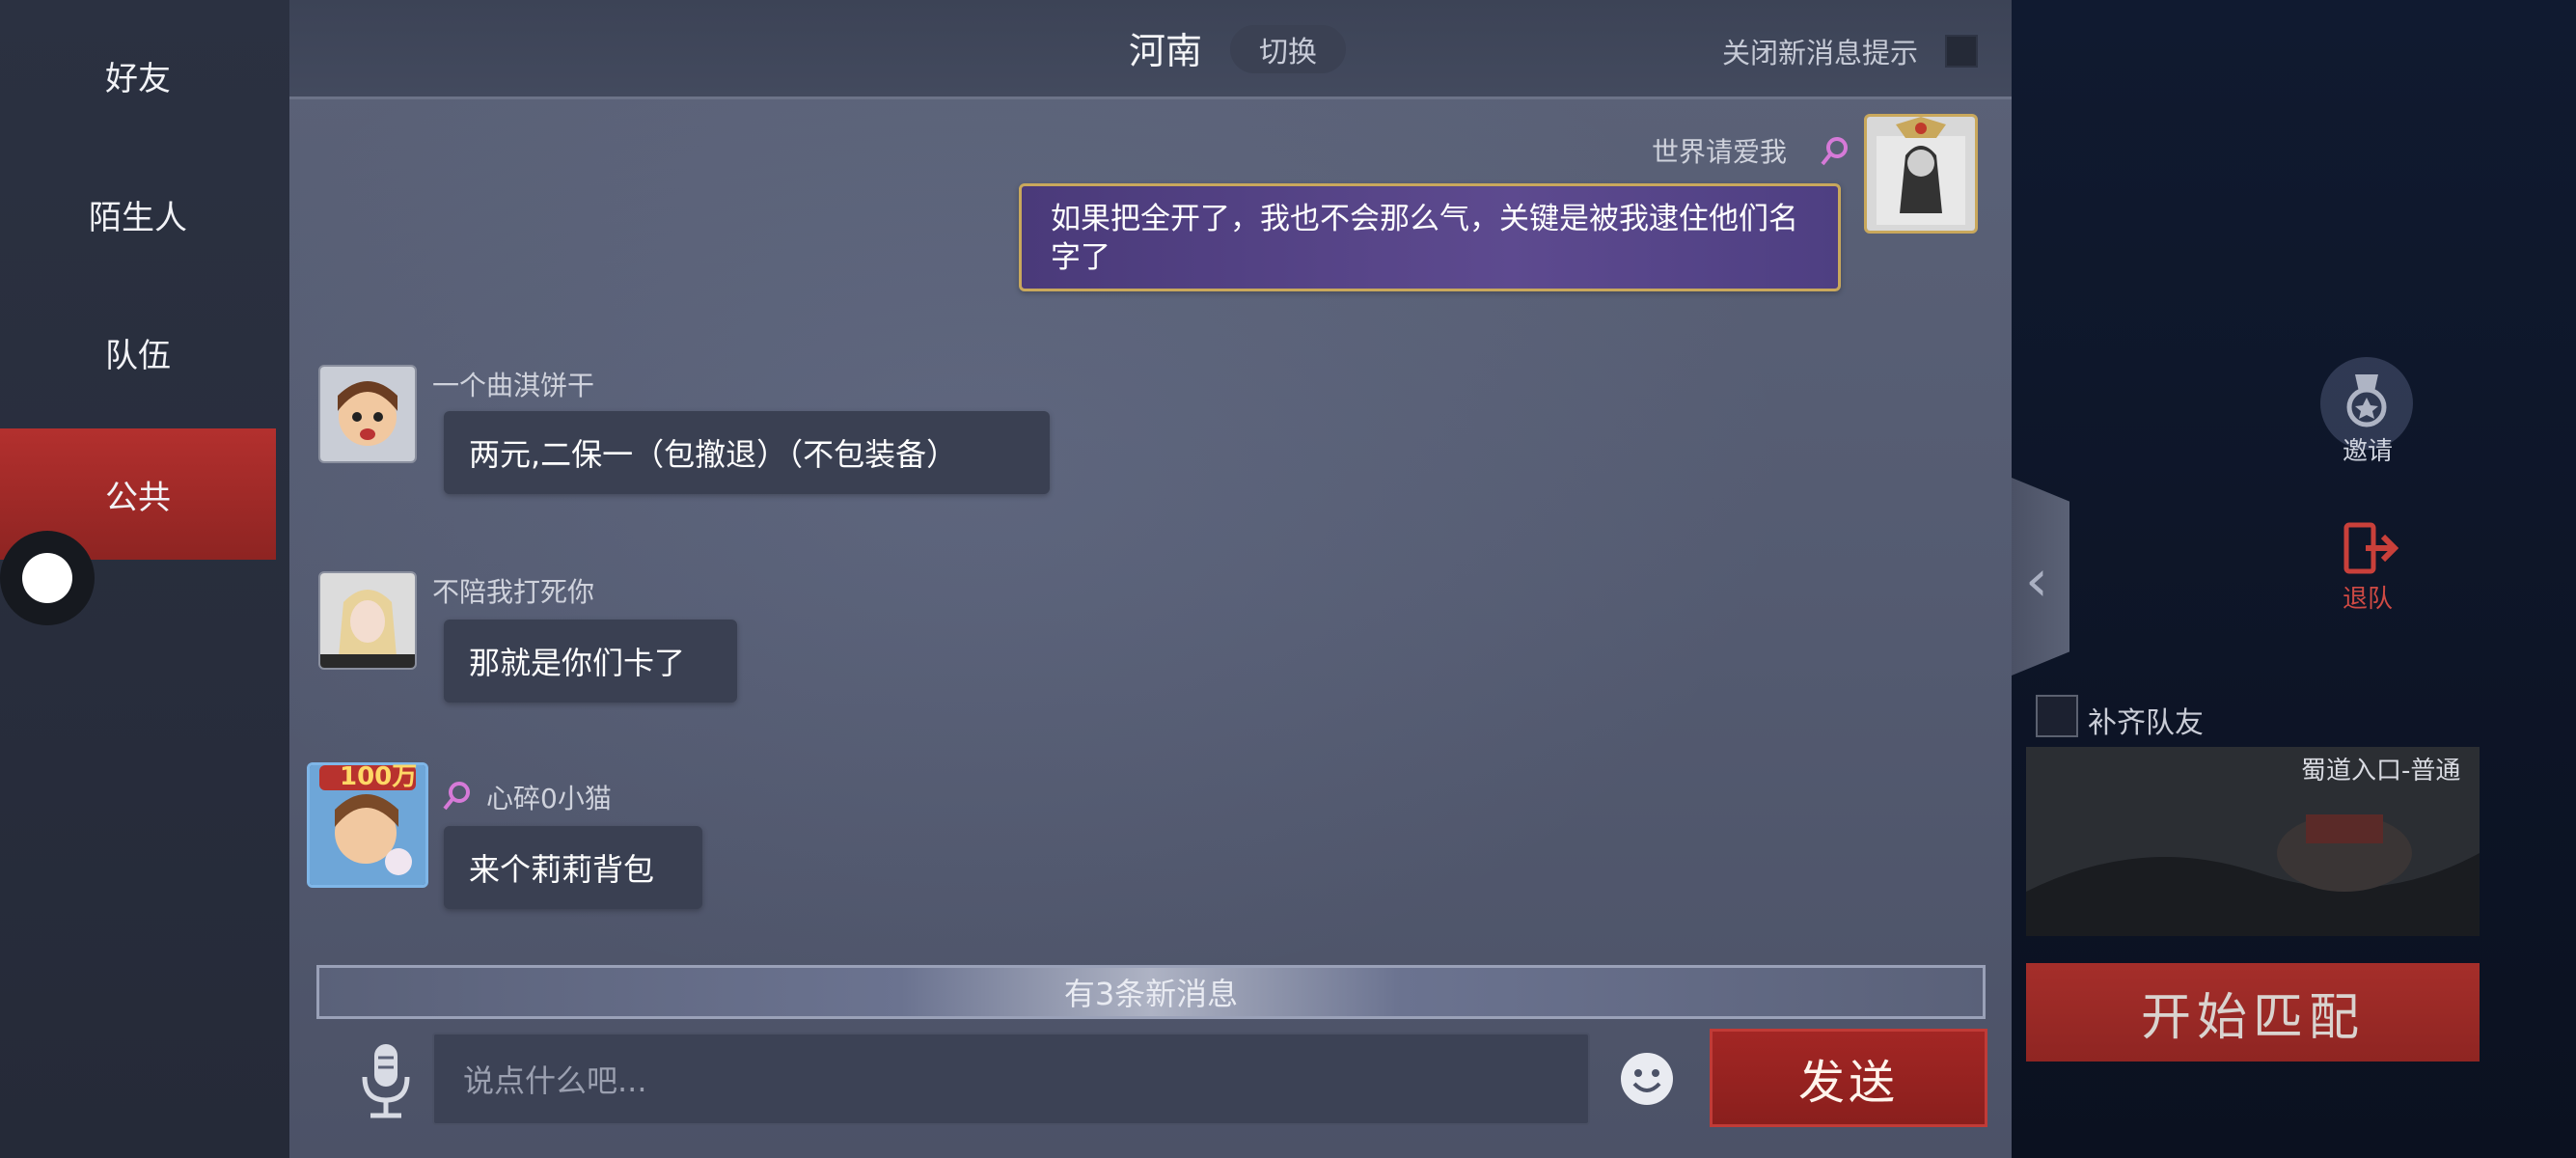  What do you see at coordinates (1720, 152) in the screenshot?
I see `message-sender: 世界请爱我` at bounding box center [1720, 152].